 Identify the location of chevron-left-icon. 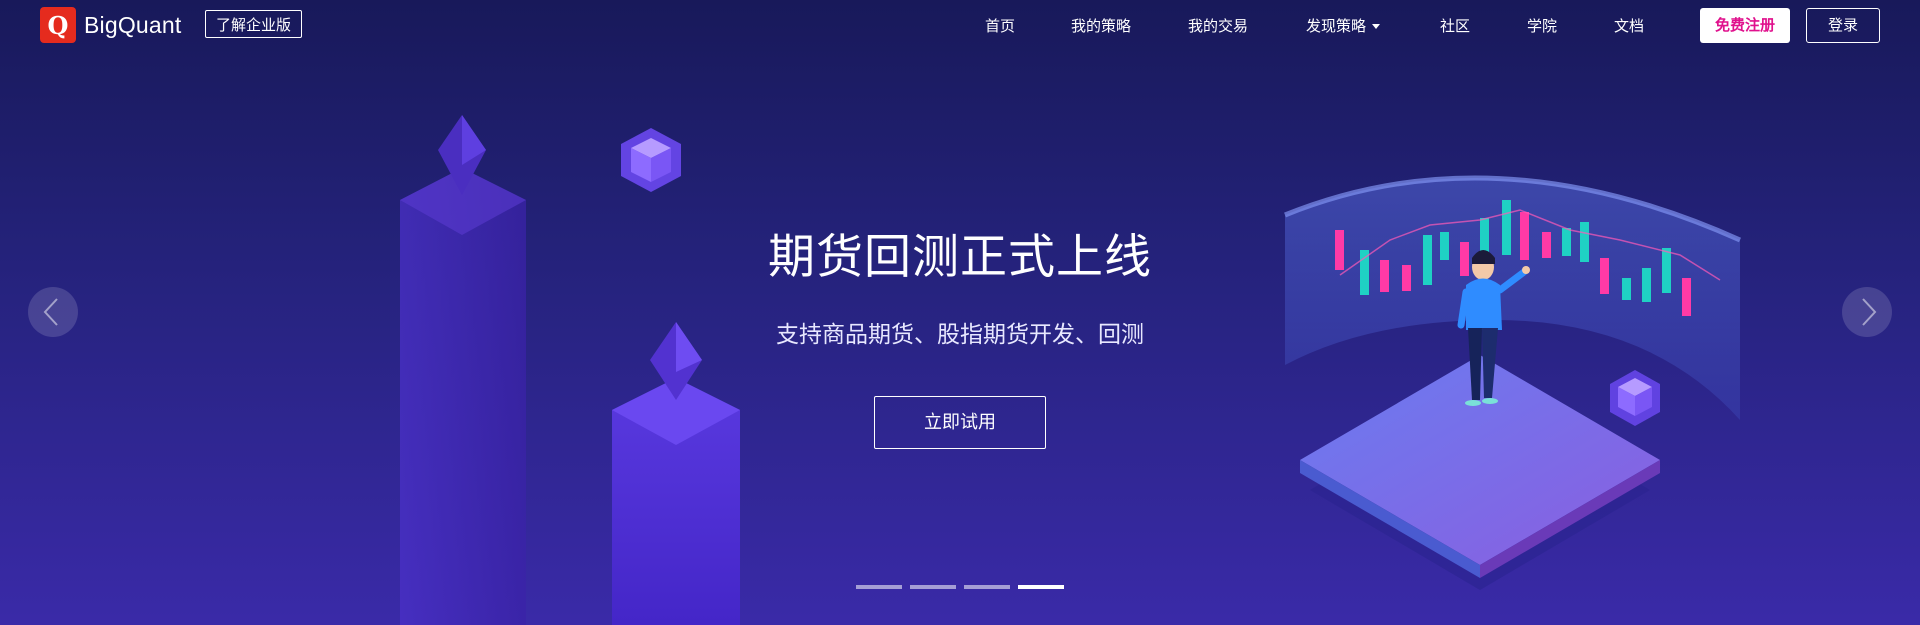
(50, 312).